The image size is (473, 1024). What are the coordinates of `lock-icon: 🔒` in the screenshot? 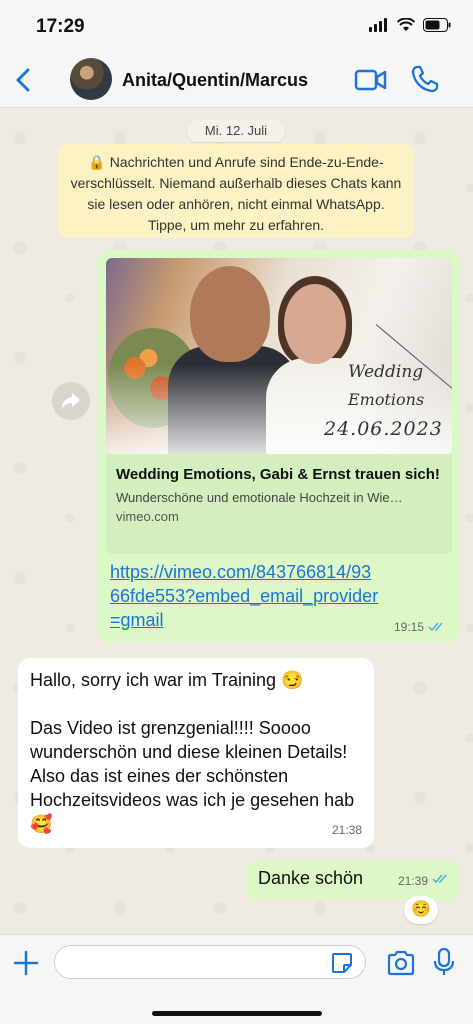 It's located at (97, 162).